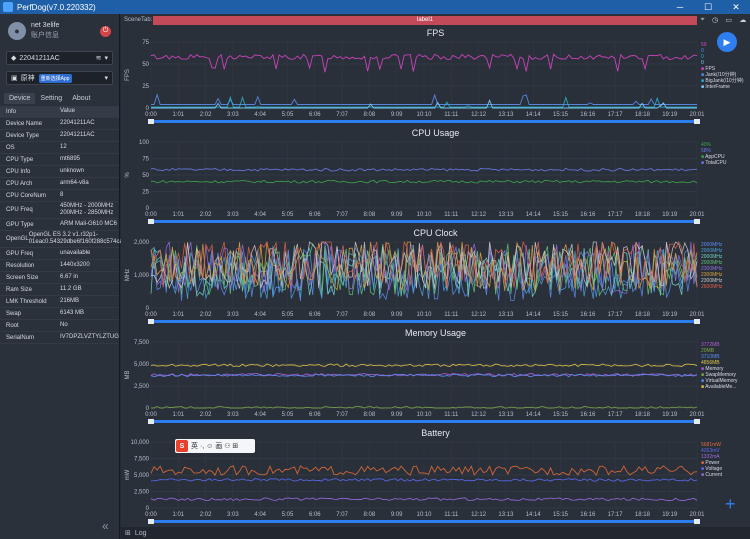 The image size is (750, 539). Describe the element at coordinates (128, 375) in the screenshot. I see `y-axis-label: MB` at that location.